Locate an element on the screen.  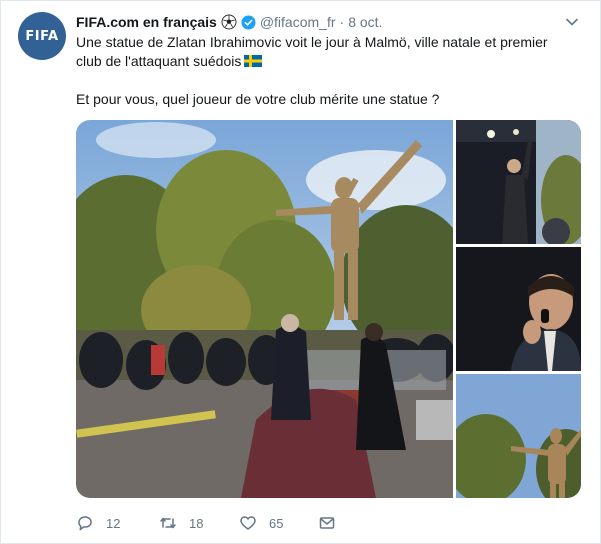
reply-count: 12 is located at coordinates (113, 523).